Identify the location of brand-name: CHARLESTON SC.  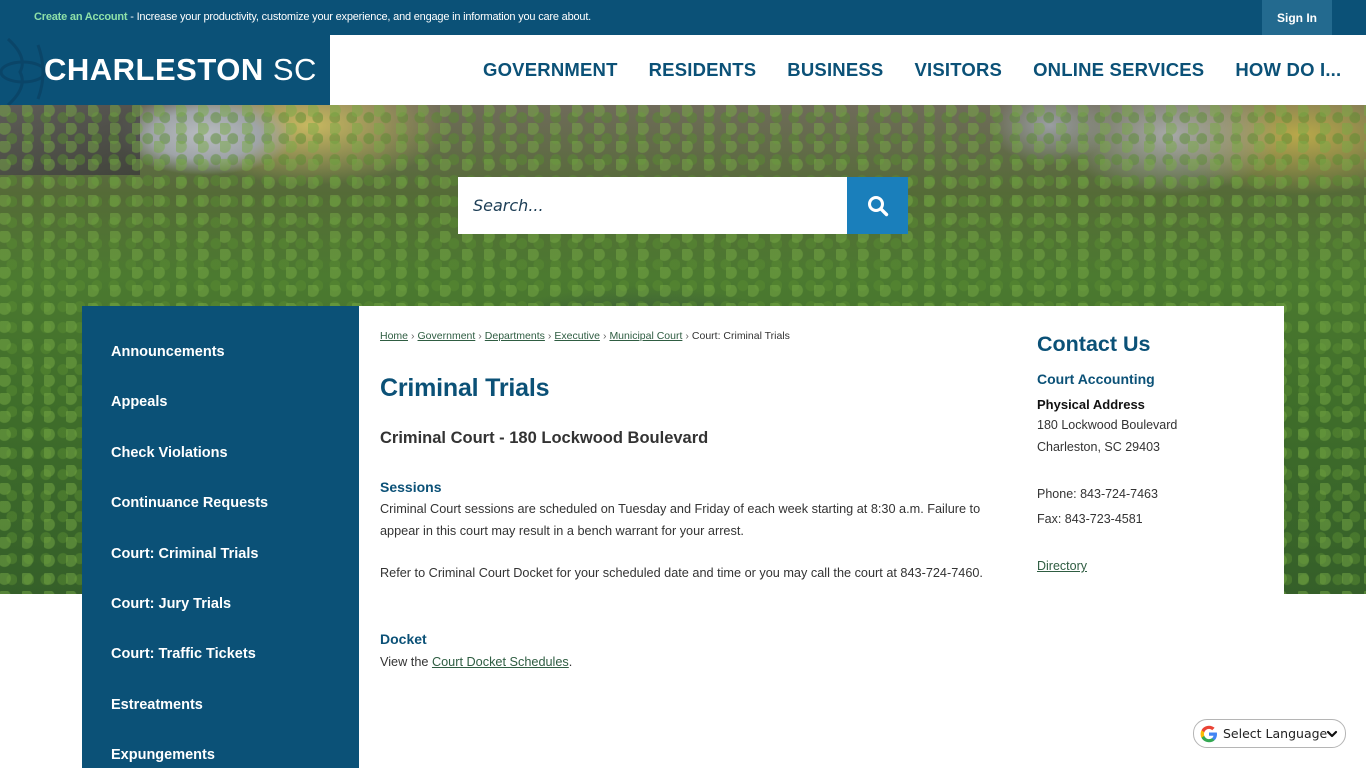
(180, 69).